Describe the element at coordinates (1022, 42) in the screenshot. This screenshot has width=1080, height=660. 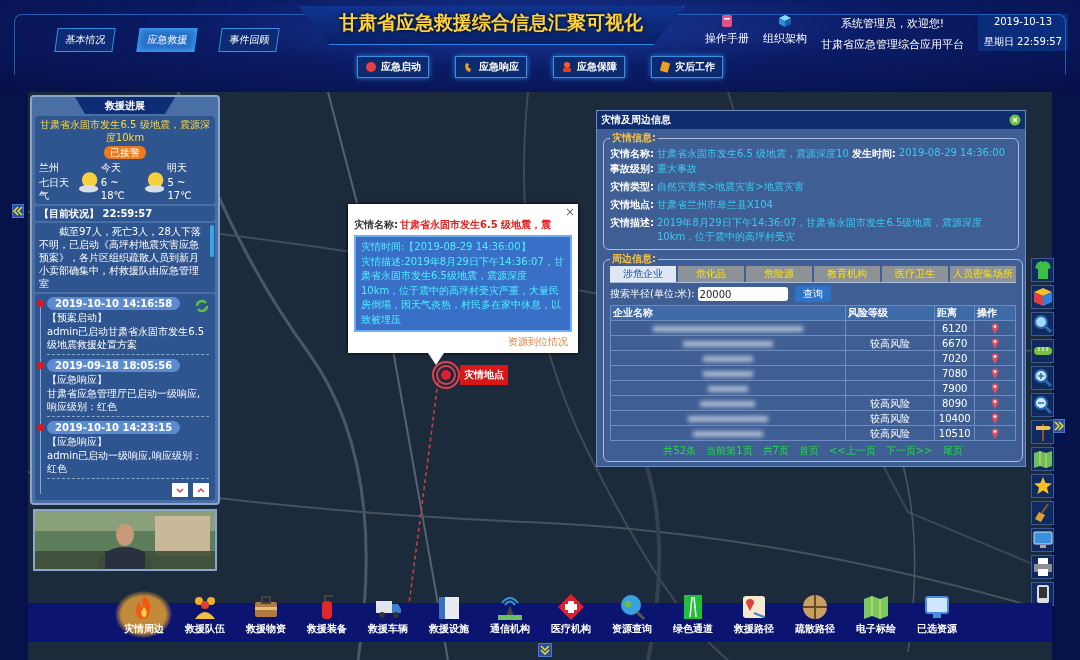
I see `clock-text: 星期日 22:59:57` at that location.